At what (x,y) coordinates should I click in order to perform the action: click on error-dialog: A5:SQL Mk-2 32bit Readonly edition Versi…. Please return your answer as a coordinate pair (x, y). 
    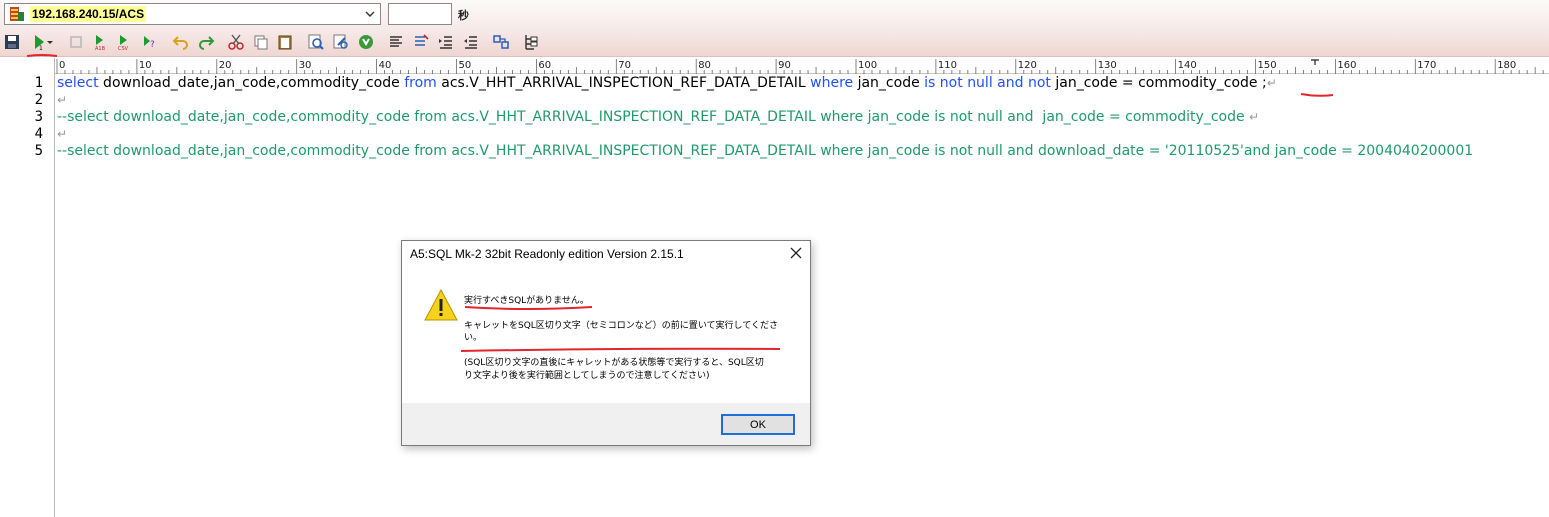
    Looking at the image, I should click on (606, 343).